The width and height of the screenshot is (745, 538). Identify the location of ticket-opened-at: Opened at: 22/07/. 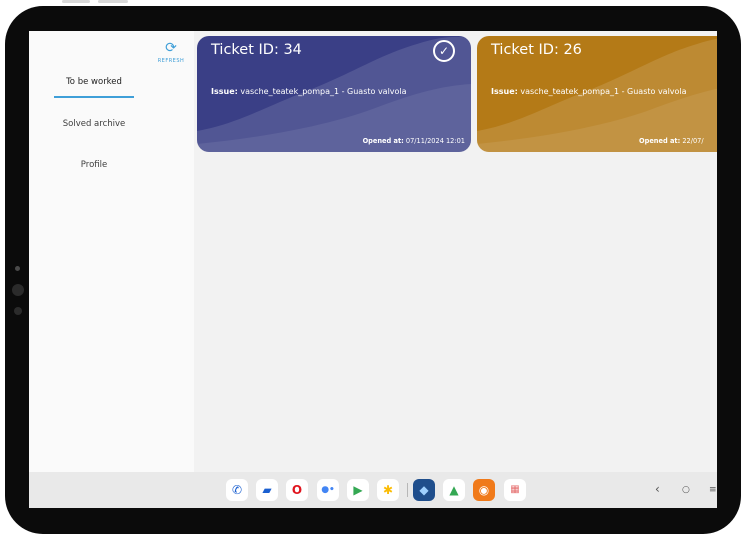
(671, 141).